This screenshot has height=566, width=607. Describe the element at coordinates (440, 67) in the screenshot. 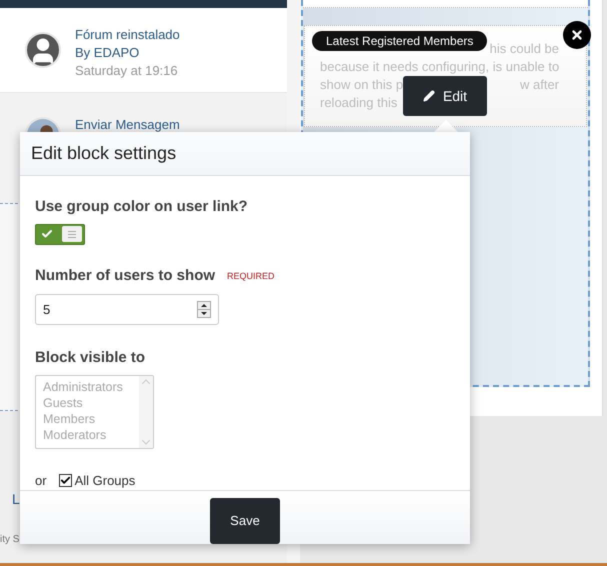

I see `block-message: because it needs configuring, is unable to` at that location.